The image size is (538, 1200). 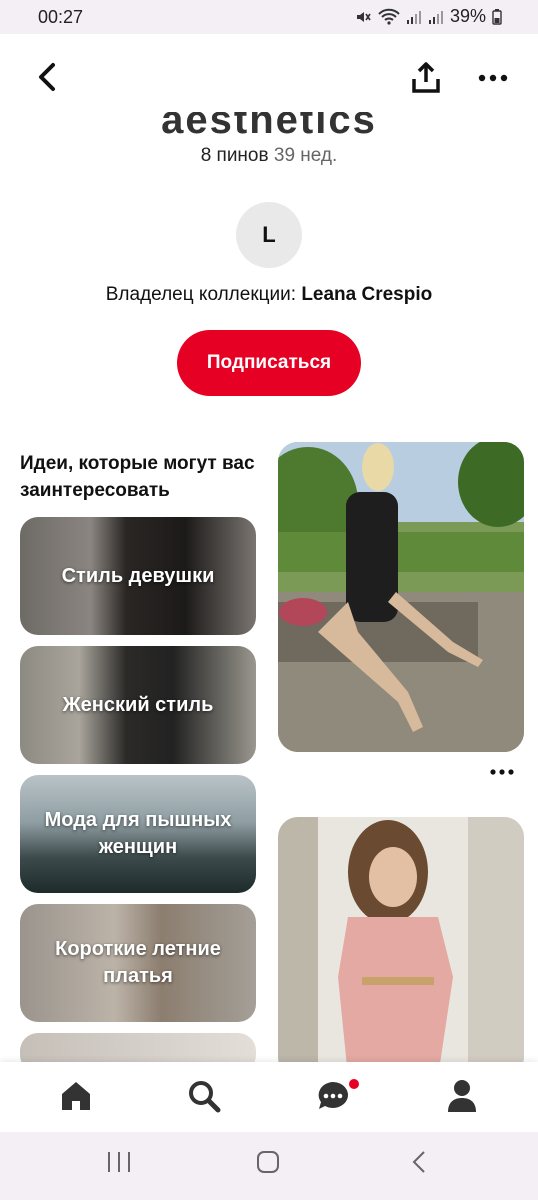 What do you see at coordinates (413, 17) in the screenshot?
I see `signal-icon` at bounding box center [413, 17].